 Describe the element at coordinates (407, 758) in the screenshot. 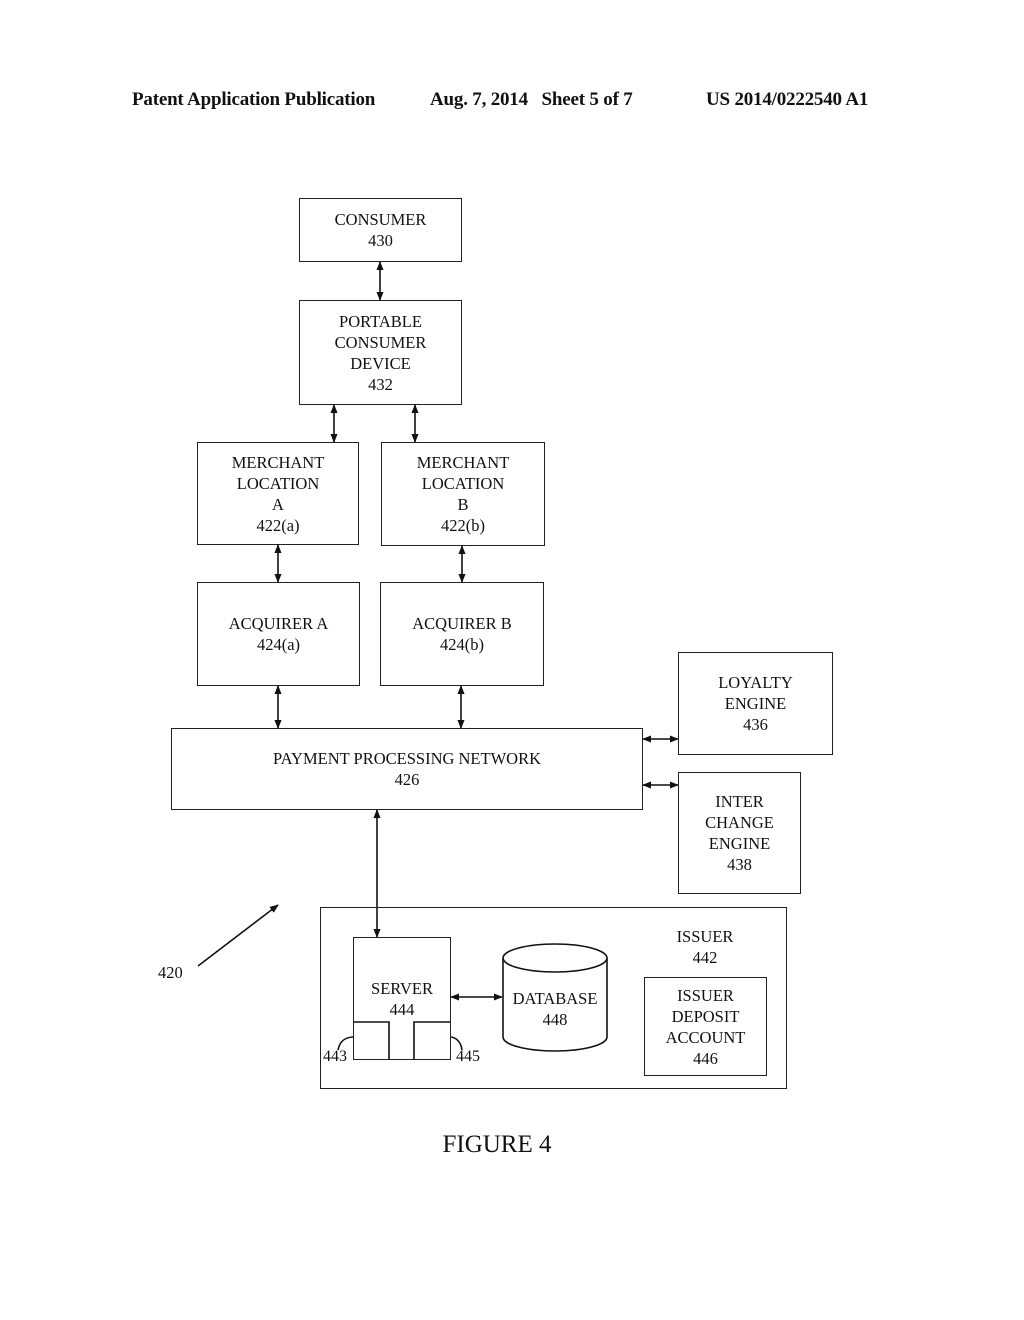

I see `payment-network-name: PAYMENT PROCESSING NETWORK` at that location.